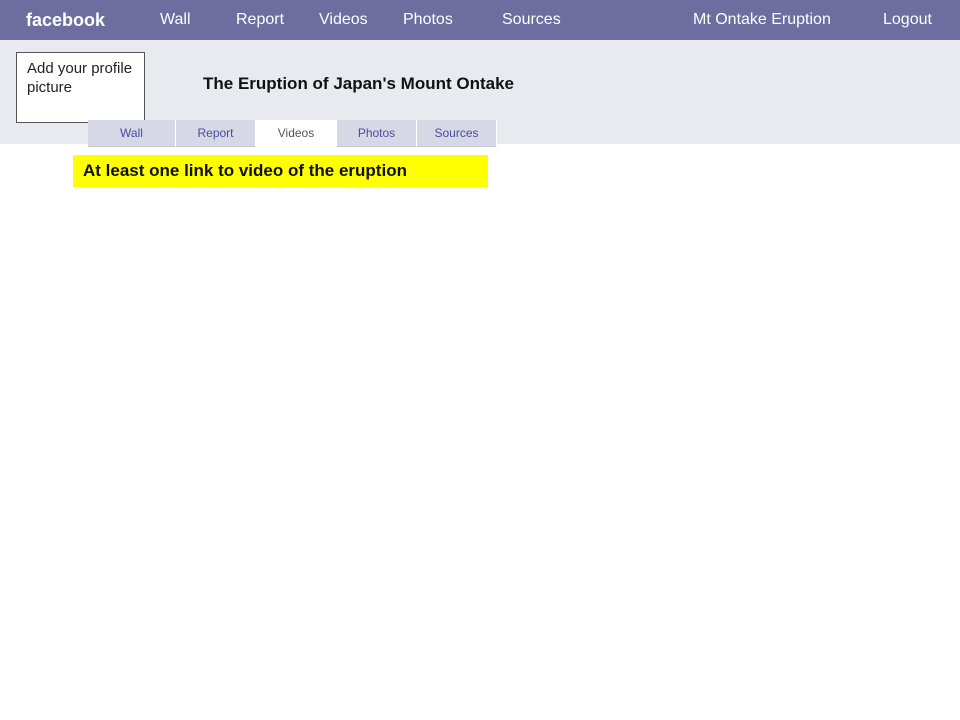 The height and width of the screenshot is (720, 960). I want to click on logout-link: Logout, so click(907, 20).